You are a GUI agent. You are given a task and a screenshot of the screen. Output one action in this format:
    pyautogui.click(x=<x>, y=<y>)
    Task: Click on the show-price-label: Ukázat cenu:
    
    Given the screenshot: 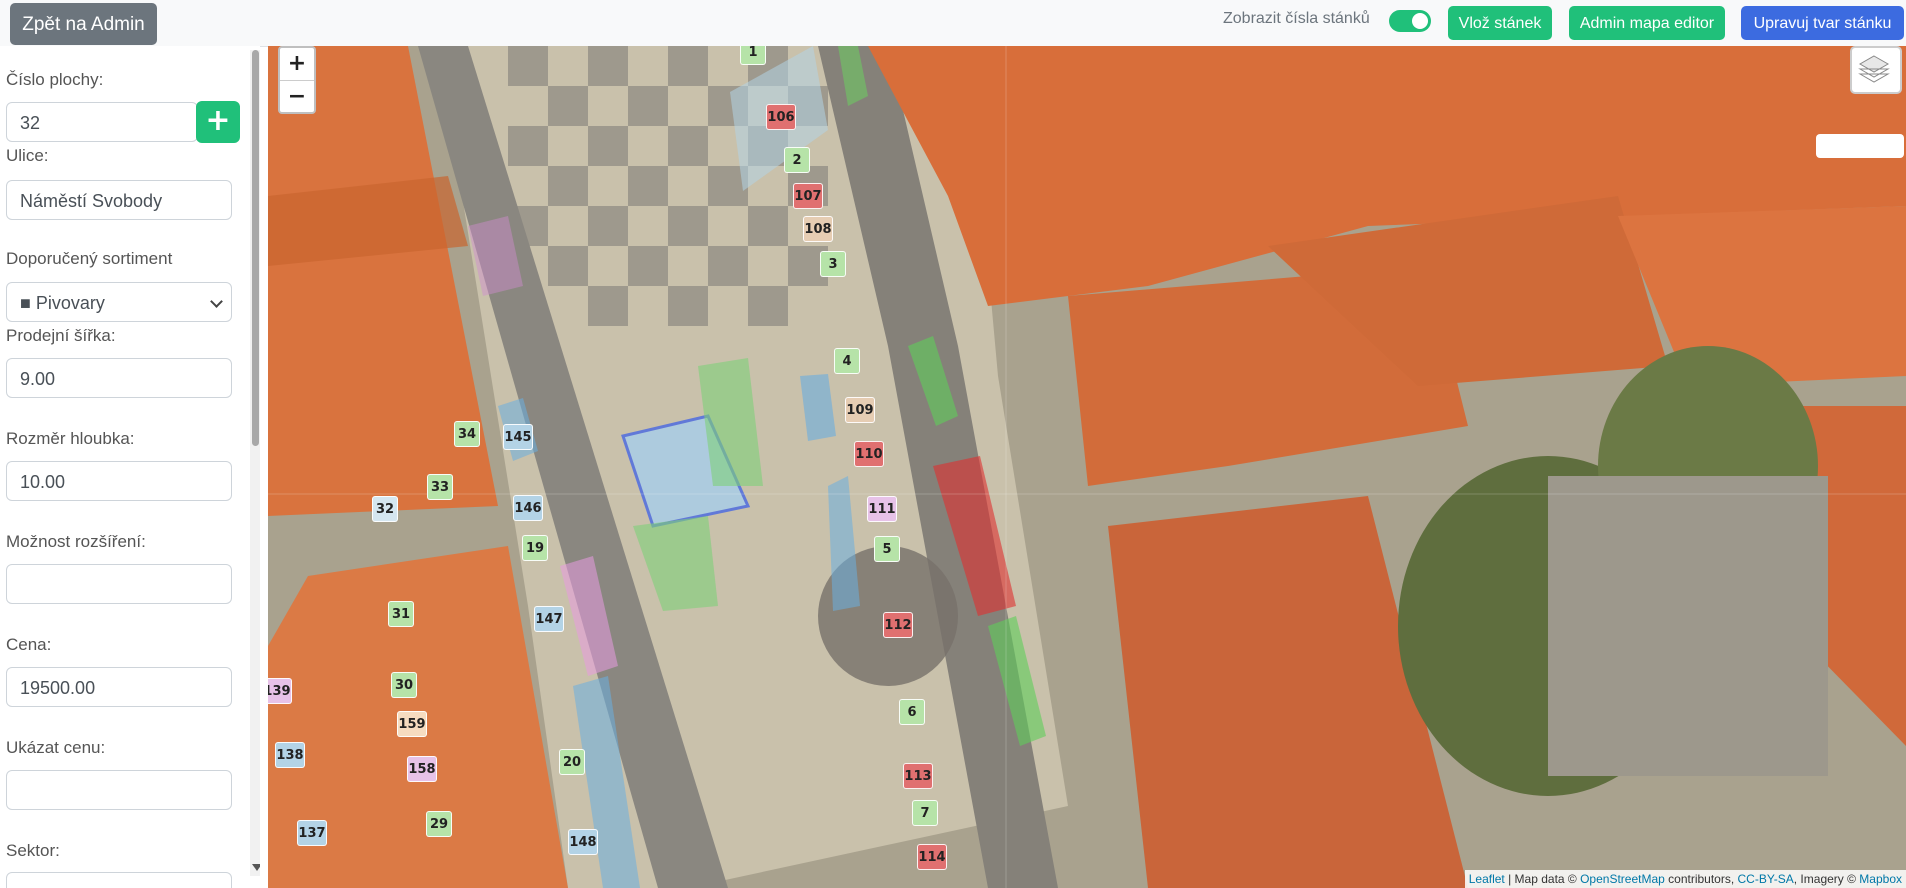 What is the action you would take?
    pyautogui.click(x=56, y=747)
    